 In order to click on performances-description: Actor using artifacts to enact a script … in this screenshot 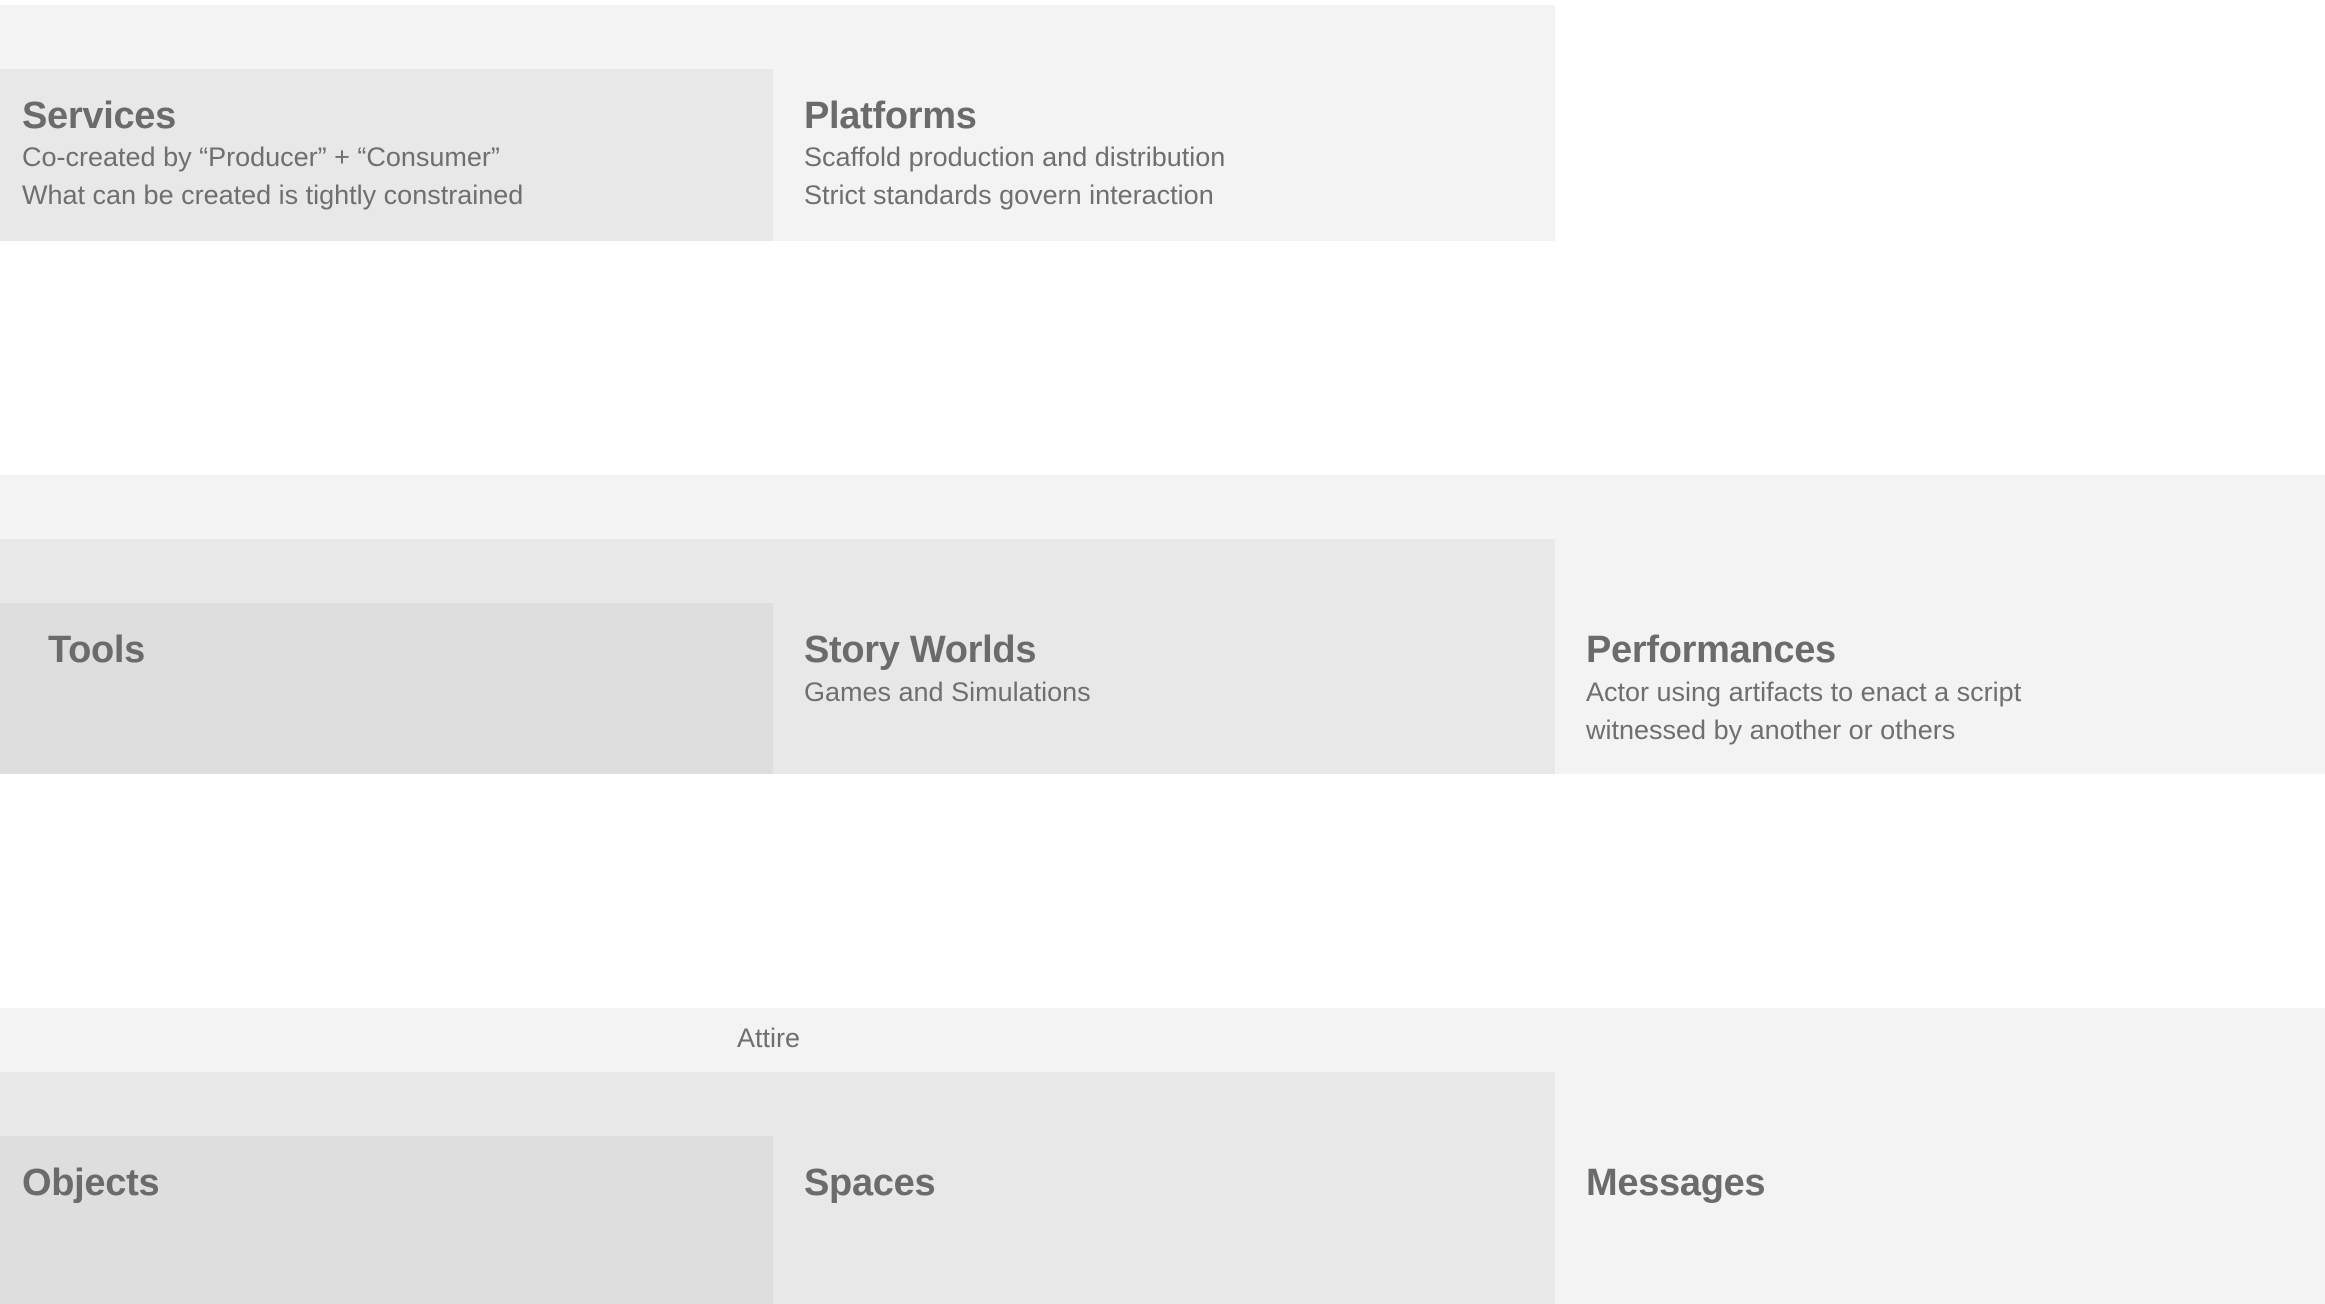, I will do `click(1803, 711)`.